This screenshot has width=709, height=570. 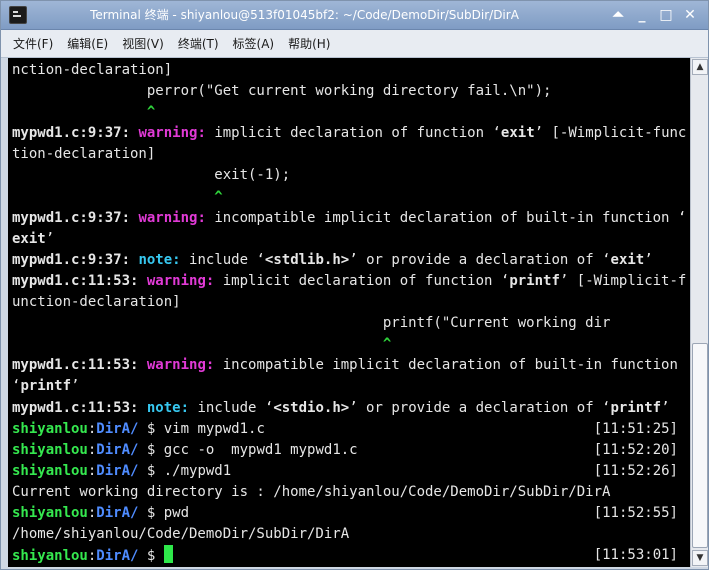 I want to click on output-text: exit(-1);, so click(x=151, y=175).